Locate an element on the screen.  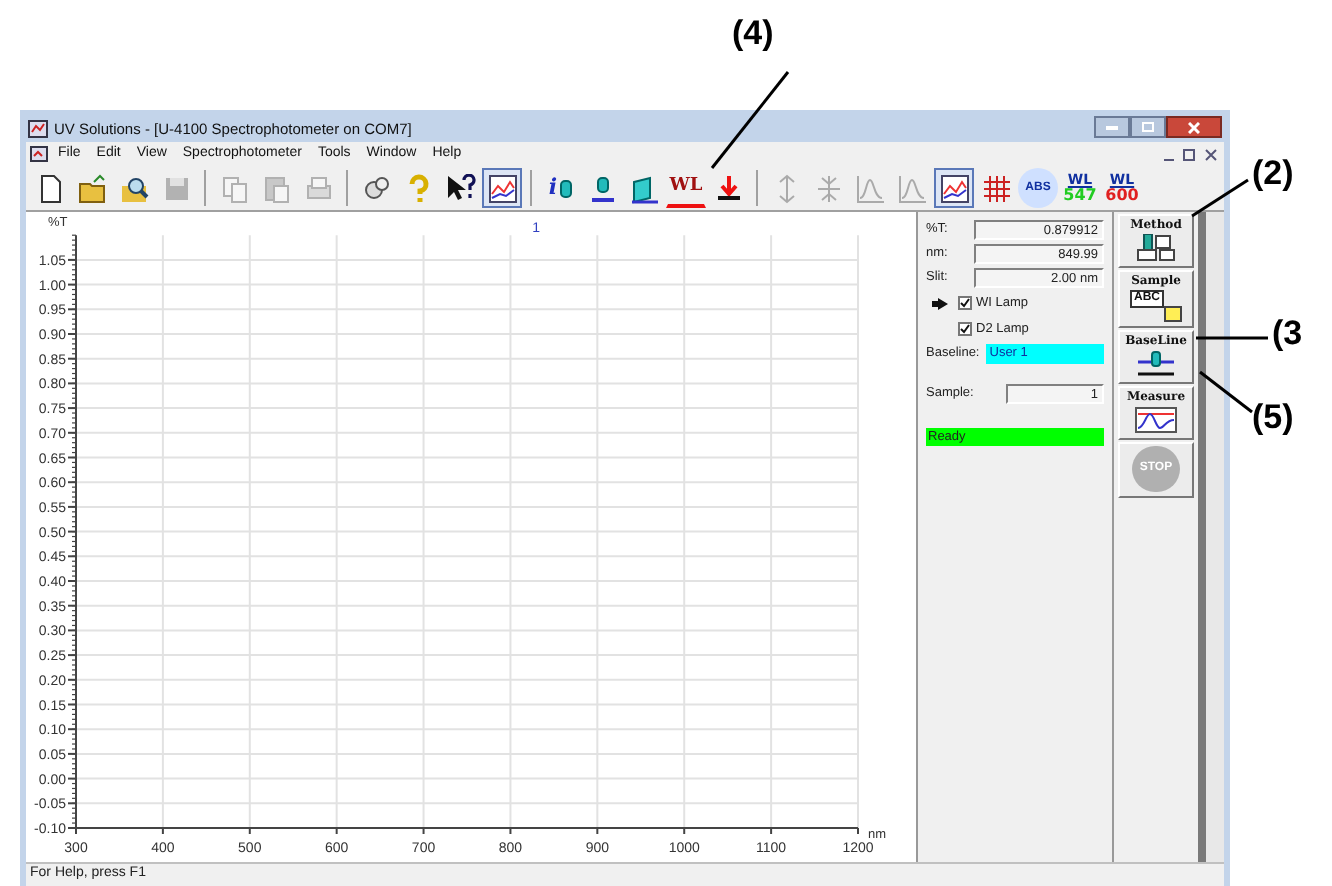
clipboard-icon is located at coordinates (276, 188).